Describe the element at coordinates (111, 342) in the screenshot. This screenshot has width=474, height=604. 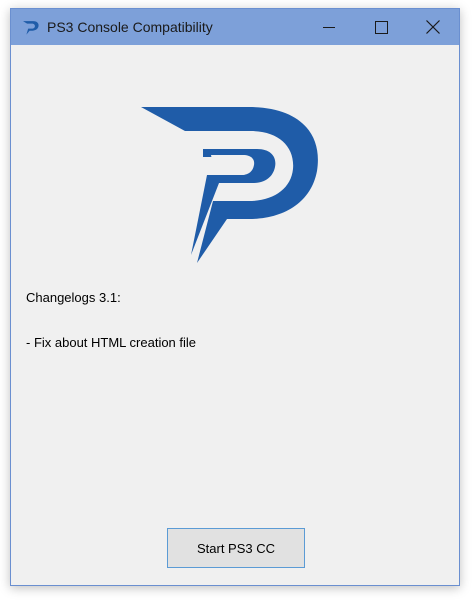
I see `changelog-item: - Fix about HTML creation file` at that location.